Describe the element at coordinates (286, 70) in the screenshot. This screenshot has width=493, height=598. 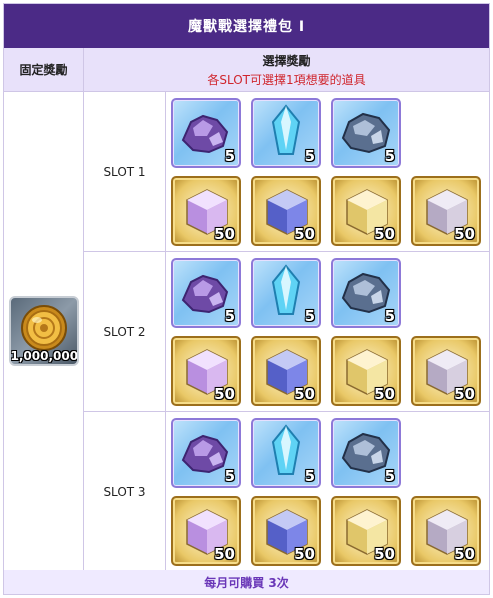
I see `choose-reward-header: 選擇獎勵 各SLOT可選擇1項想要的道具` at that location.